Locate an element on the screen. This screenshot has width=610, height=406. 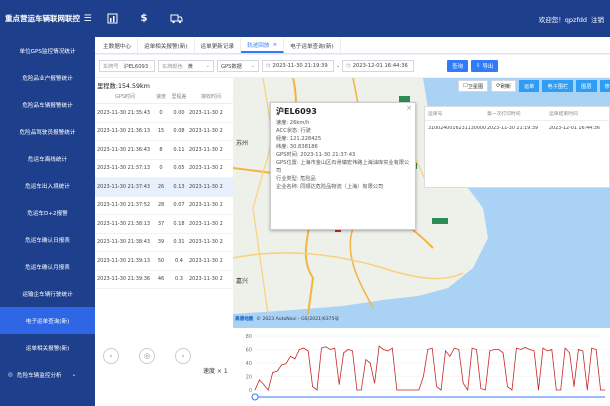
start-time-input: ◷ 2023-11-30 21:19:39 is located at coordinates (298, 66).